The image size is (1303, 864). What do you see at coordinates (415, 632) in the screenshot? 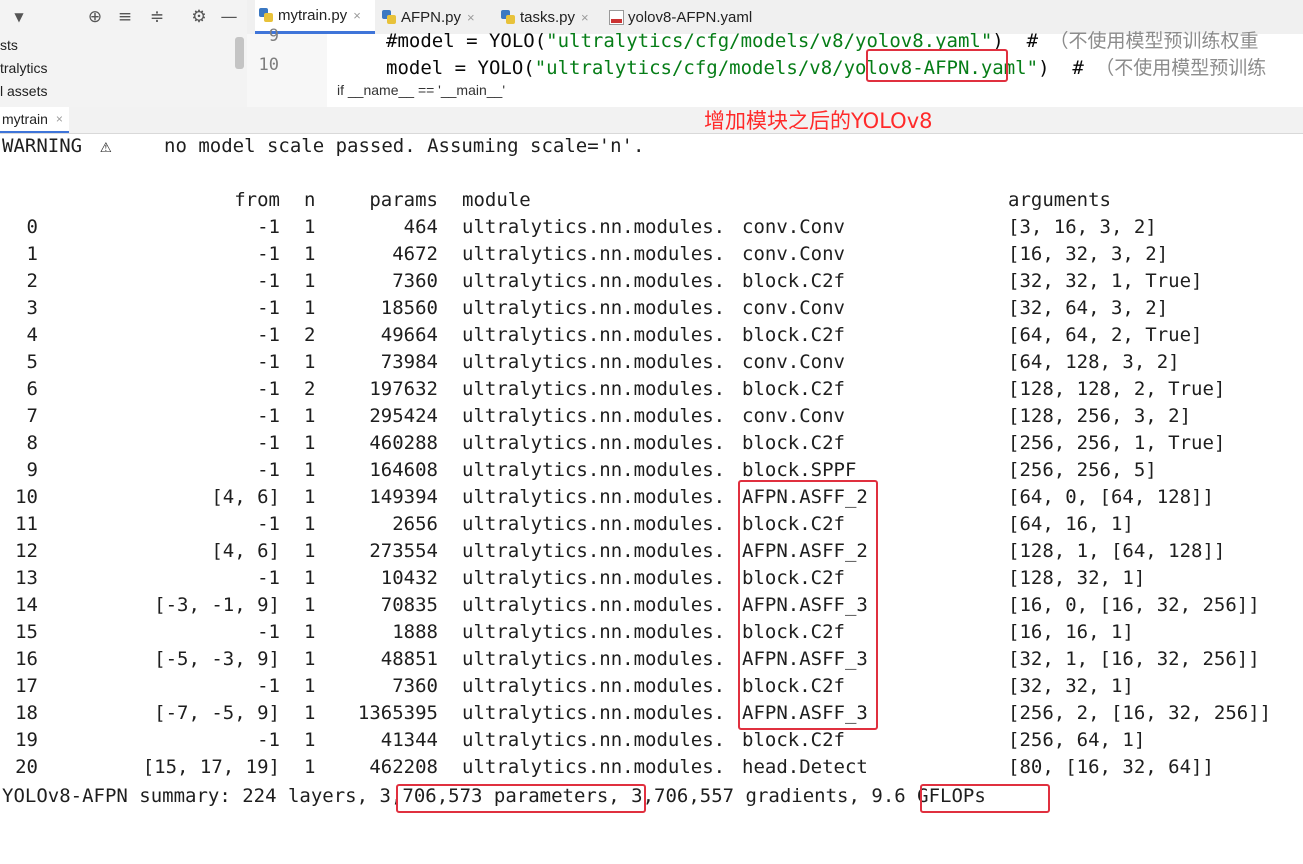
I see `row-params: 1888` at bounding box center [415, 632].